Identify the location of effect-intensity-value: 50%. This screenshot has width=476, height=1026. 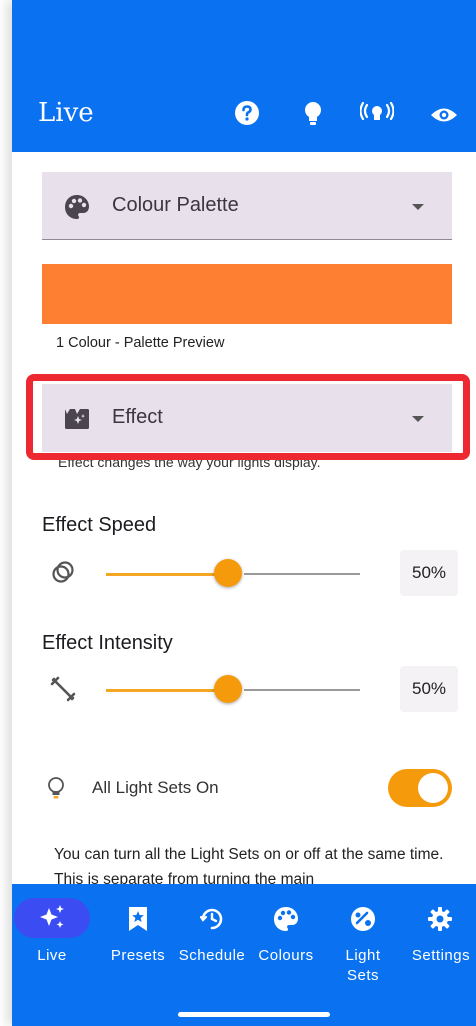
(429, 689).